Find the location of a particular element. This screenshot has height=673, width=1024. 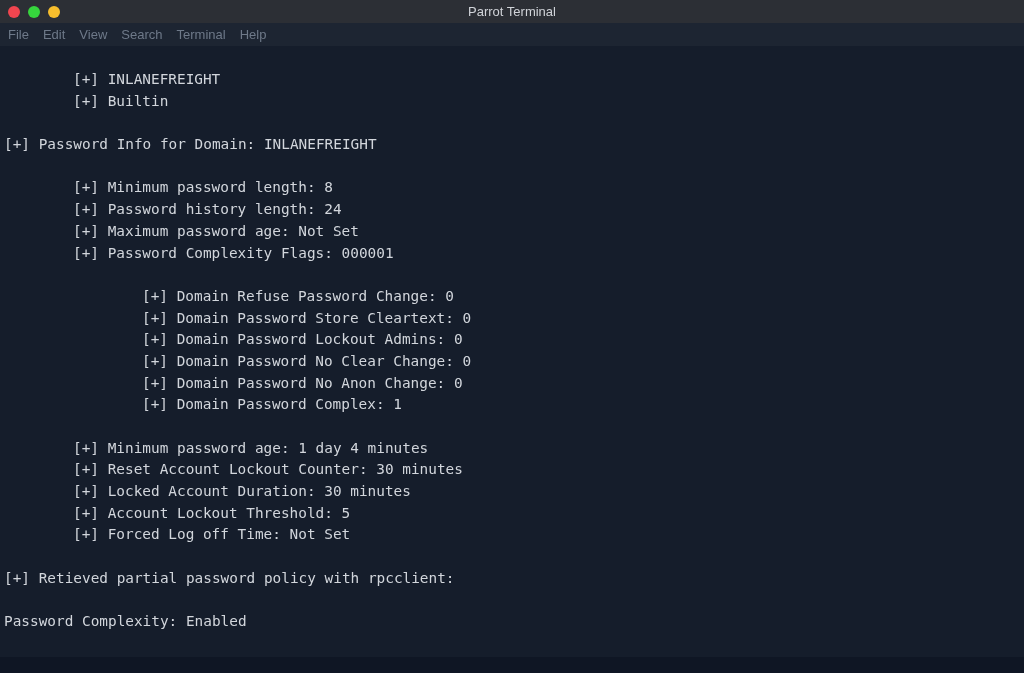

terminal-line: [+] Domain Password No Clear Change: 0 is located at coordinates (307, 361).